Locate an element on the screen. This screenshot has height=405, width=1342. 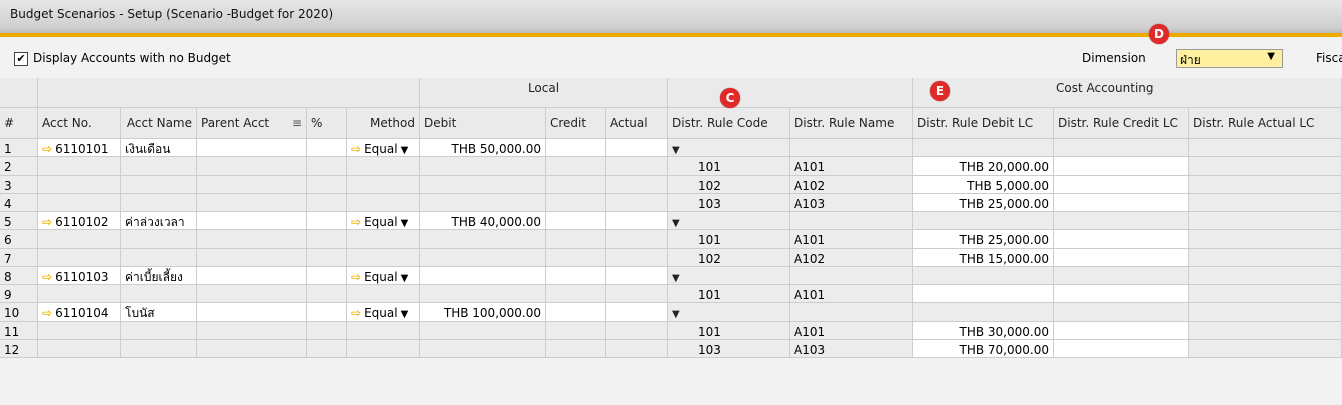
acct-no-cell: ⇨ 6110102 is located at coordinates (79, 221).